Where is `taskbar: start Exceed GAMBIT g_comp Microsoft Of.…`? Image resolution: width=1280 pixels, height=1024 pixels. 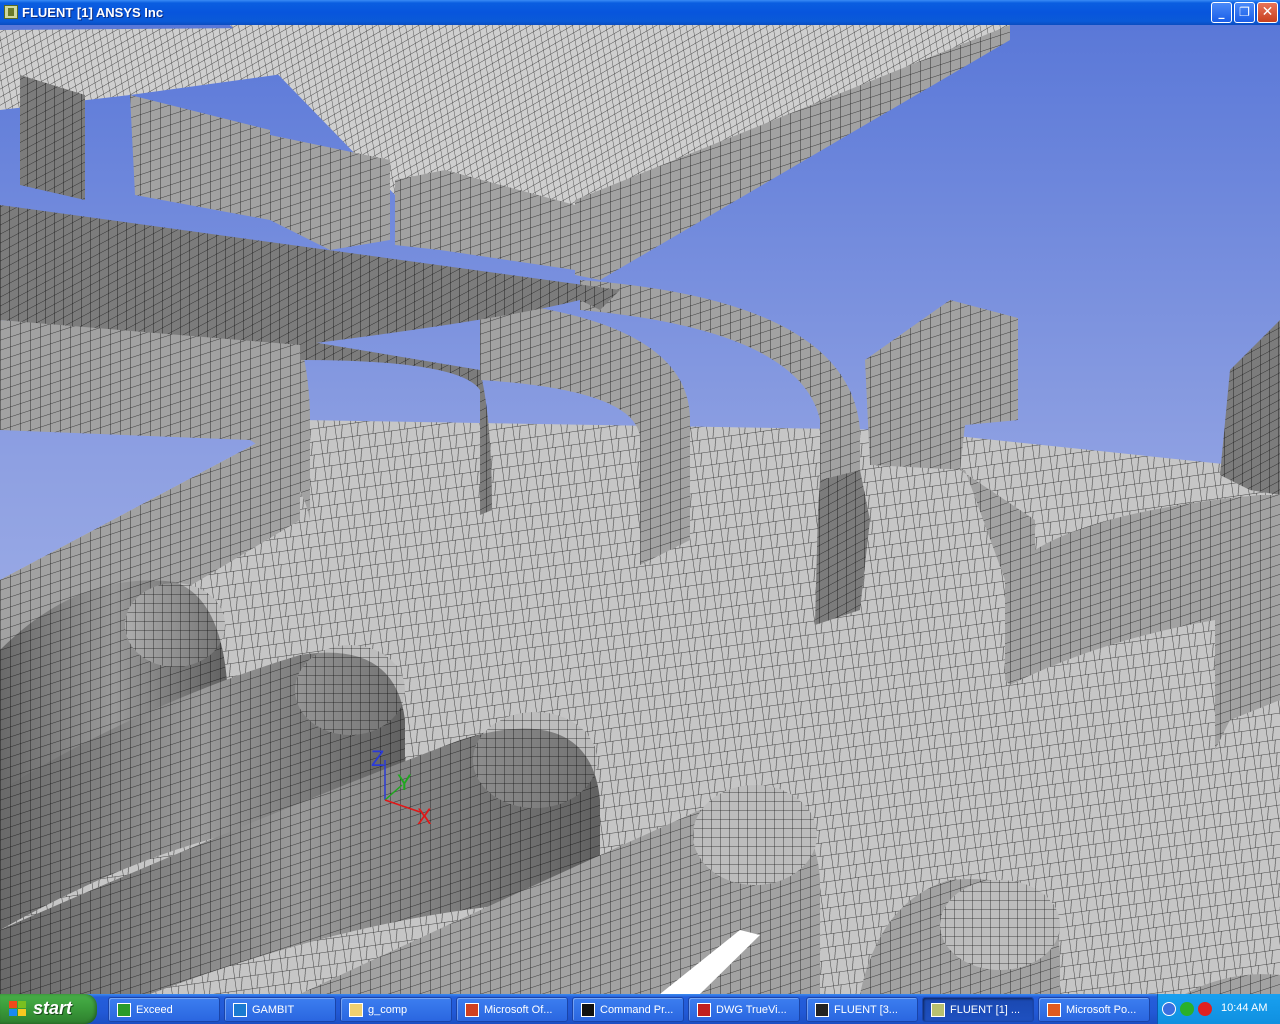 taskbar: start Exceed GAMBIT g_comp Microsoft Of.… is located at coordinates (640, 1009).